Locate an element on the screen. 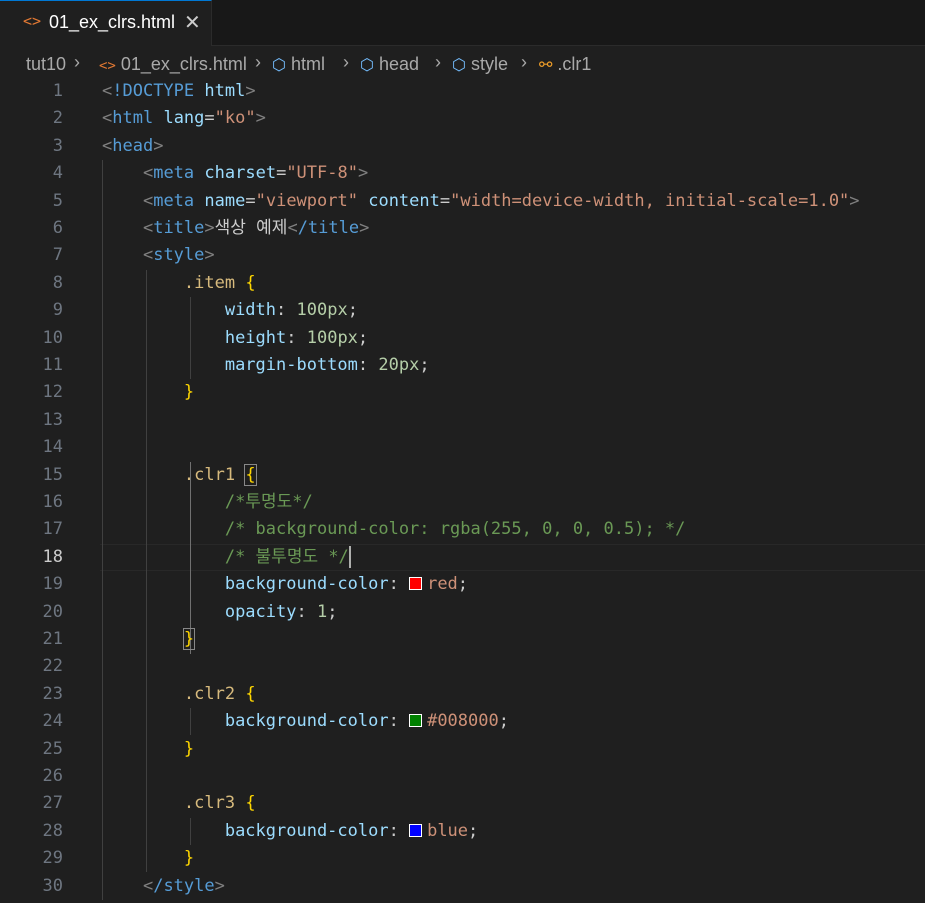 Image resolution: width=925 pixels, height=903 pixels. code-line-active: /* 불투명도 */ is located at coordinates (287, 556).